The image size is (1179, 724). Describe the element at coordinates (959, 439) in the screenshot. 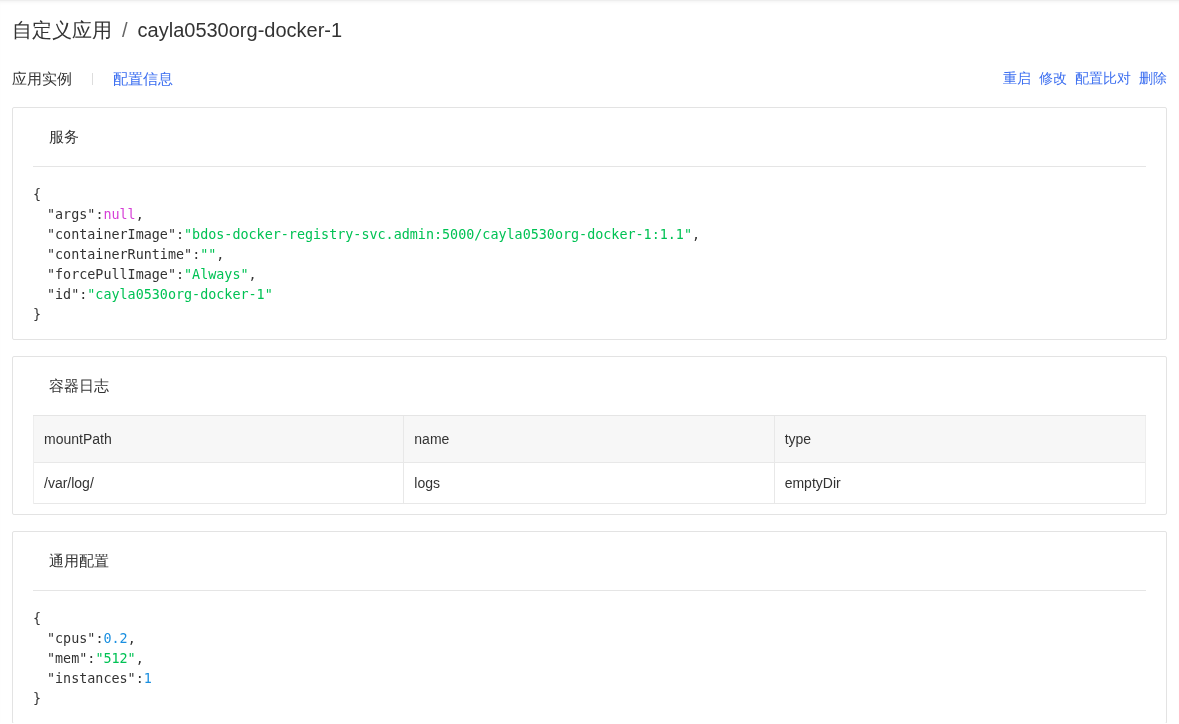

I see `column-header: type` at that location.